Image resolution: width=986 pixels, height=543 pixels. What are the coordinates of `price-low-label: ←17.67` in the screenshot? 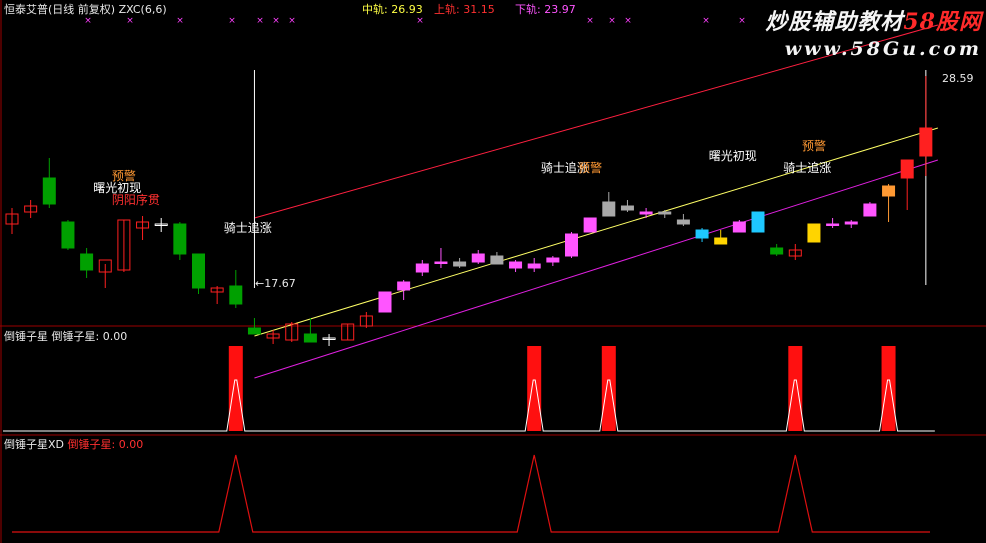 It's located at (275, 283).